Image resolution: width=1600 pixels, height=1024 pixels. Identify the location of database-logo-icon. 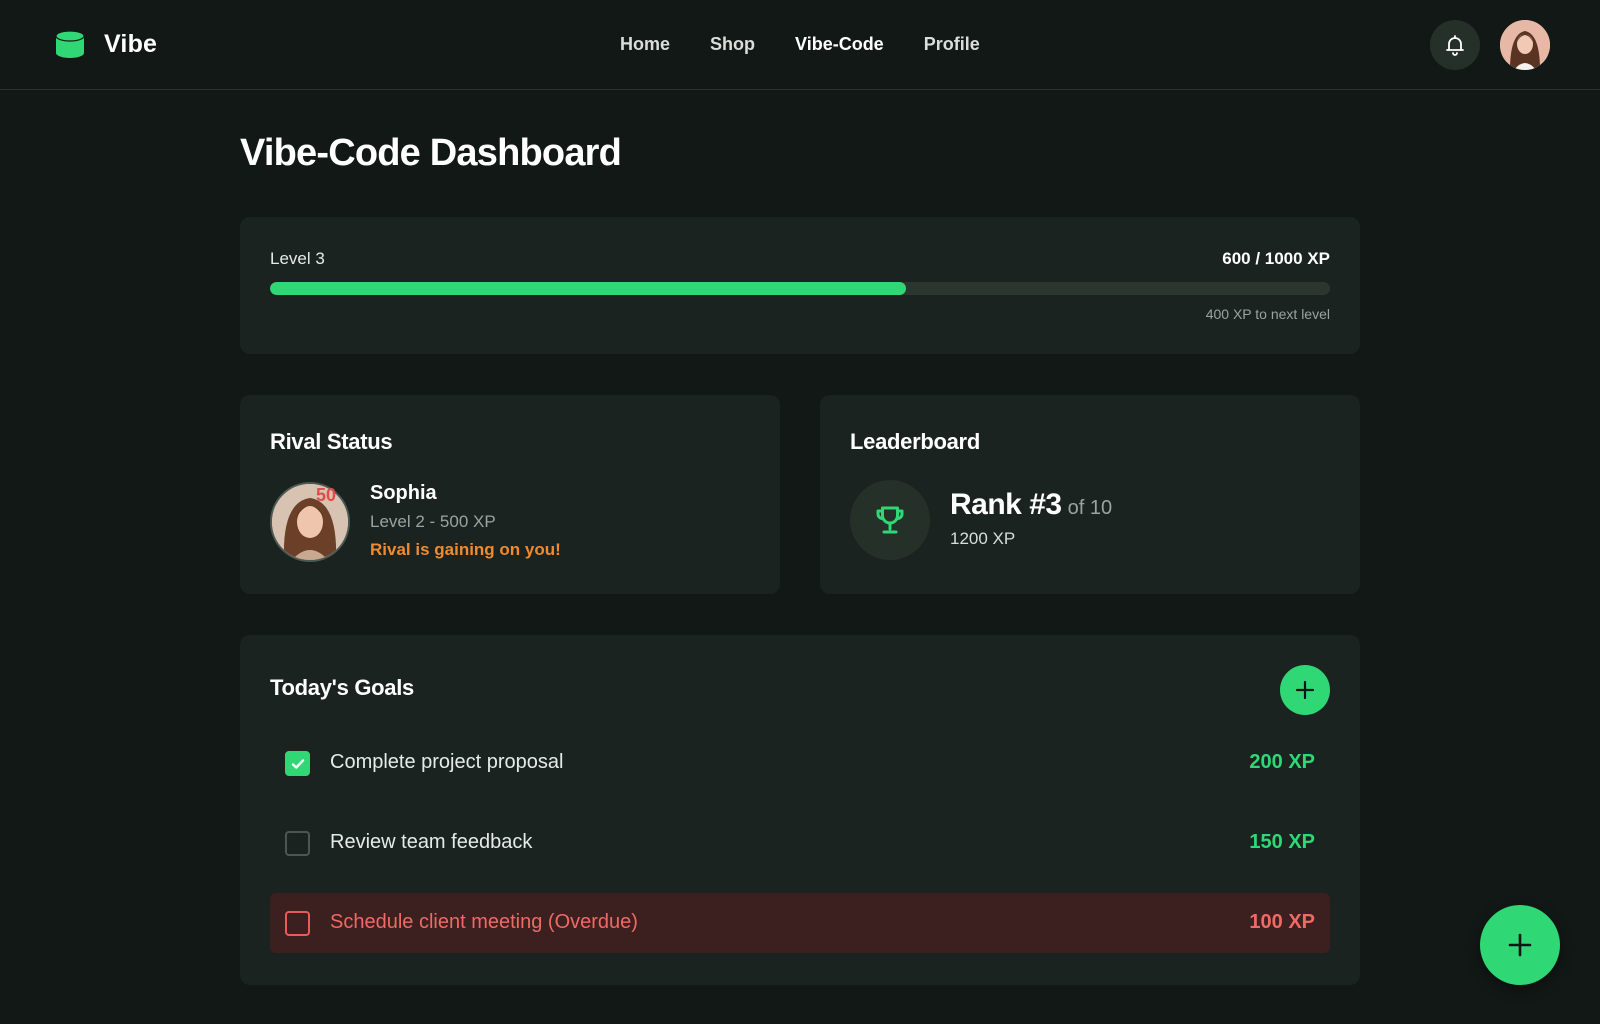
(70, 44).